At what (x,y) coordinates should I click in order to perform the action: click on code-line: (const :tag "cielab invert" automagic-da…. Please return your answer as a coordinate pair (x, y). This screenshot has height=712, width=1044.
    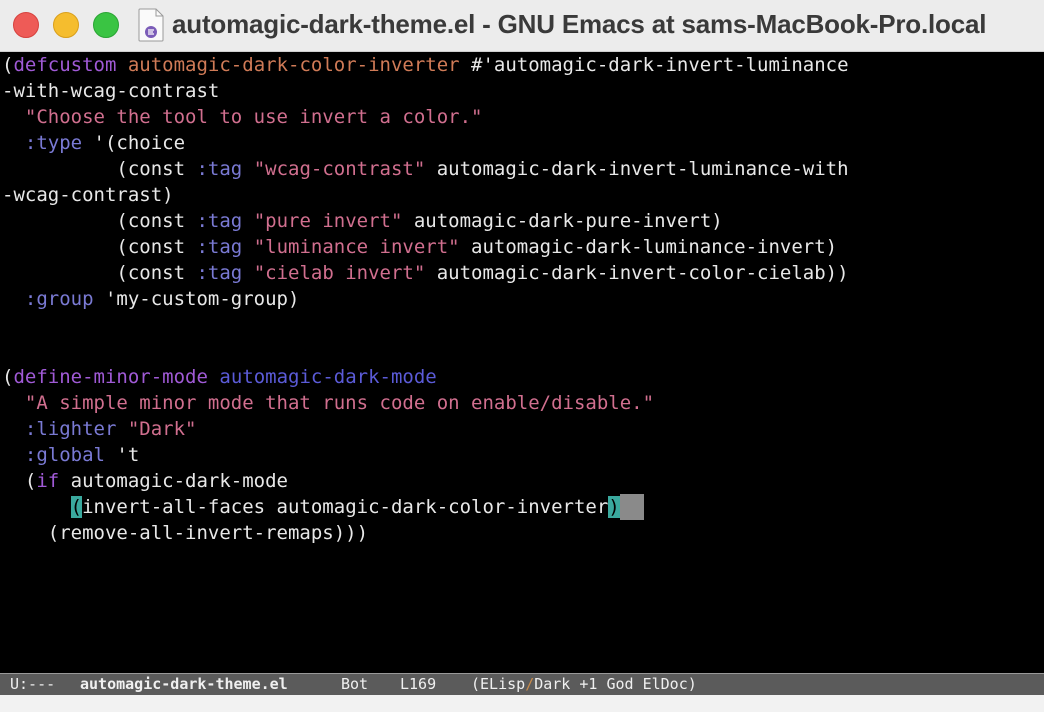
    Looking at the image, I should click on (425, 273).